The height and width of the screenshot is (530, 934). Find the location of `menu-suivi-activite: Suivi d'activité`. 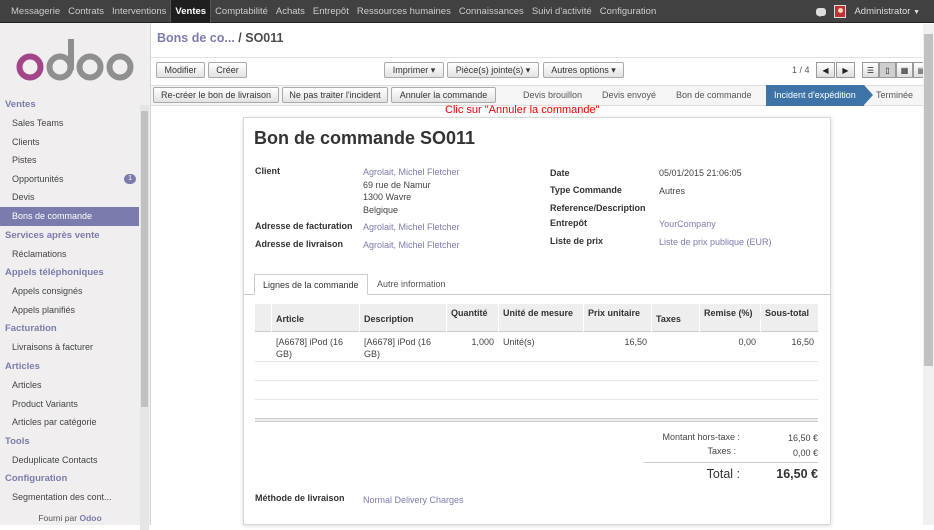

menu-suivi-activite: Suivi d'activité is located at coordinates (562, 11).